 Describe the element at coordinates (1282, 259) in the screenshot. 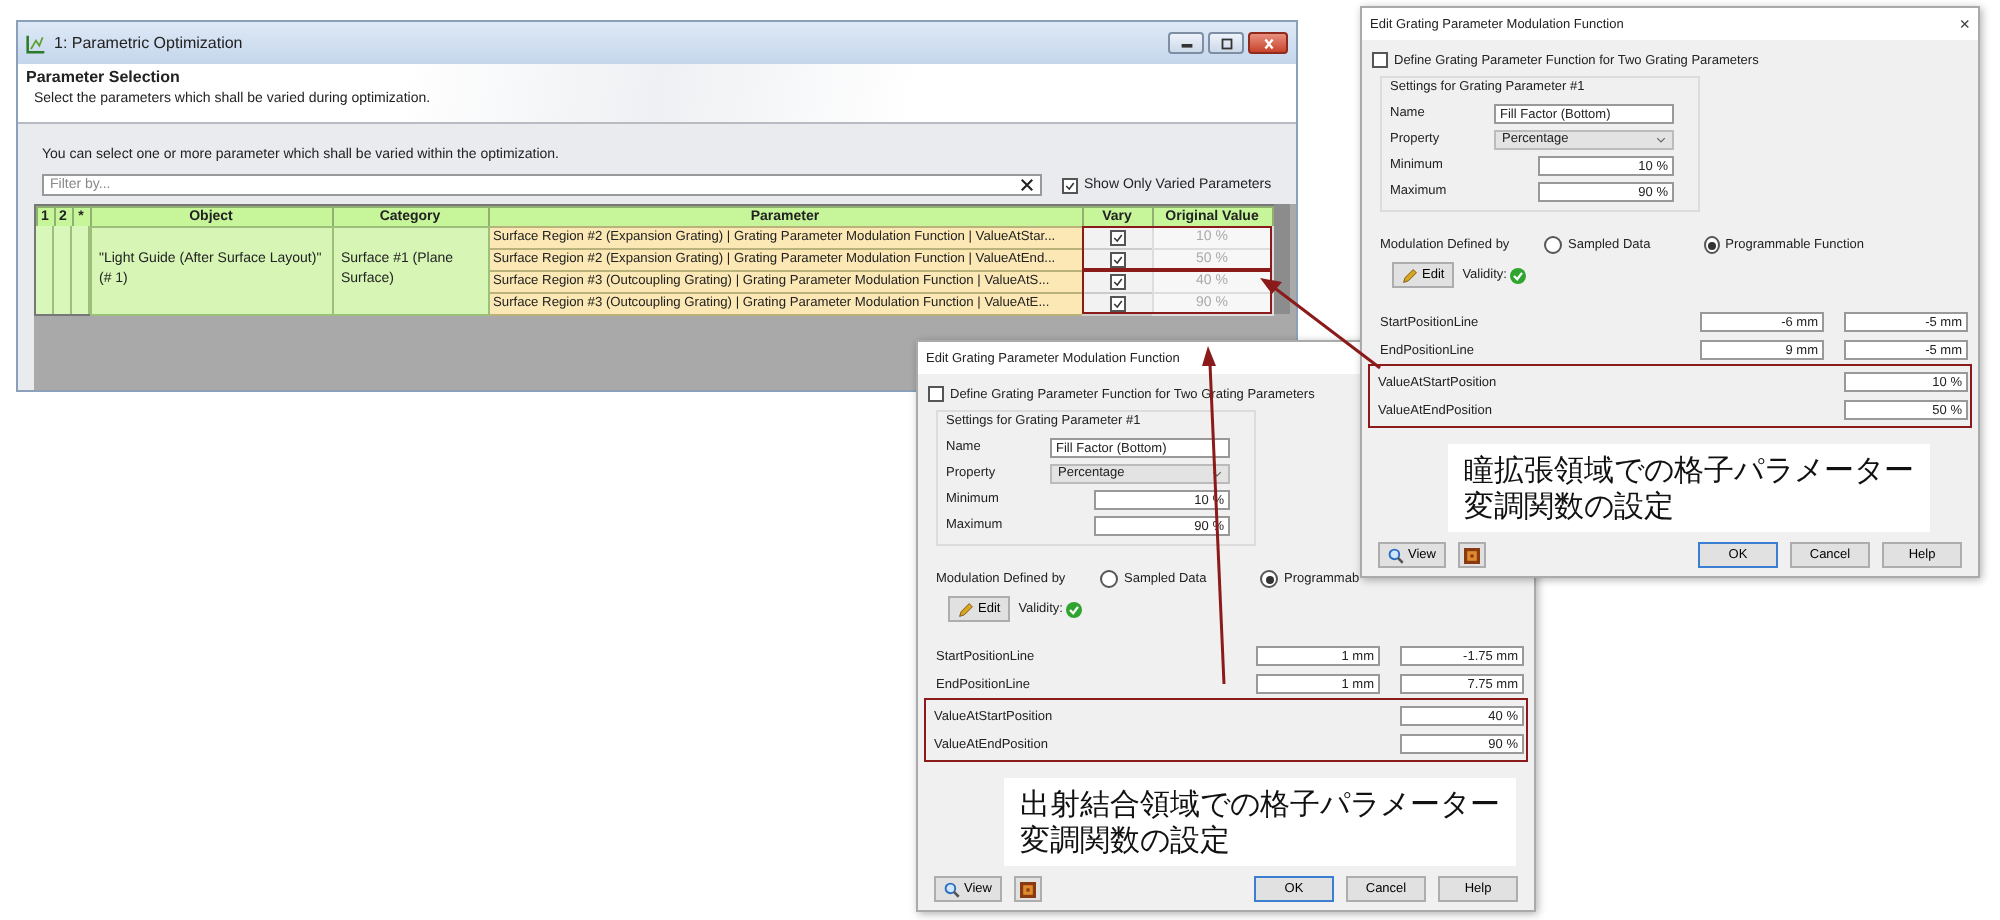

I see `scrollbar` at that location.